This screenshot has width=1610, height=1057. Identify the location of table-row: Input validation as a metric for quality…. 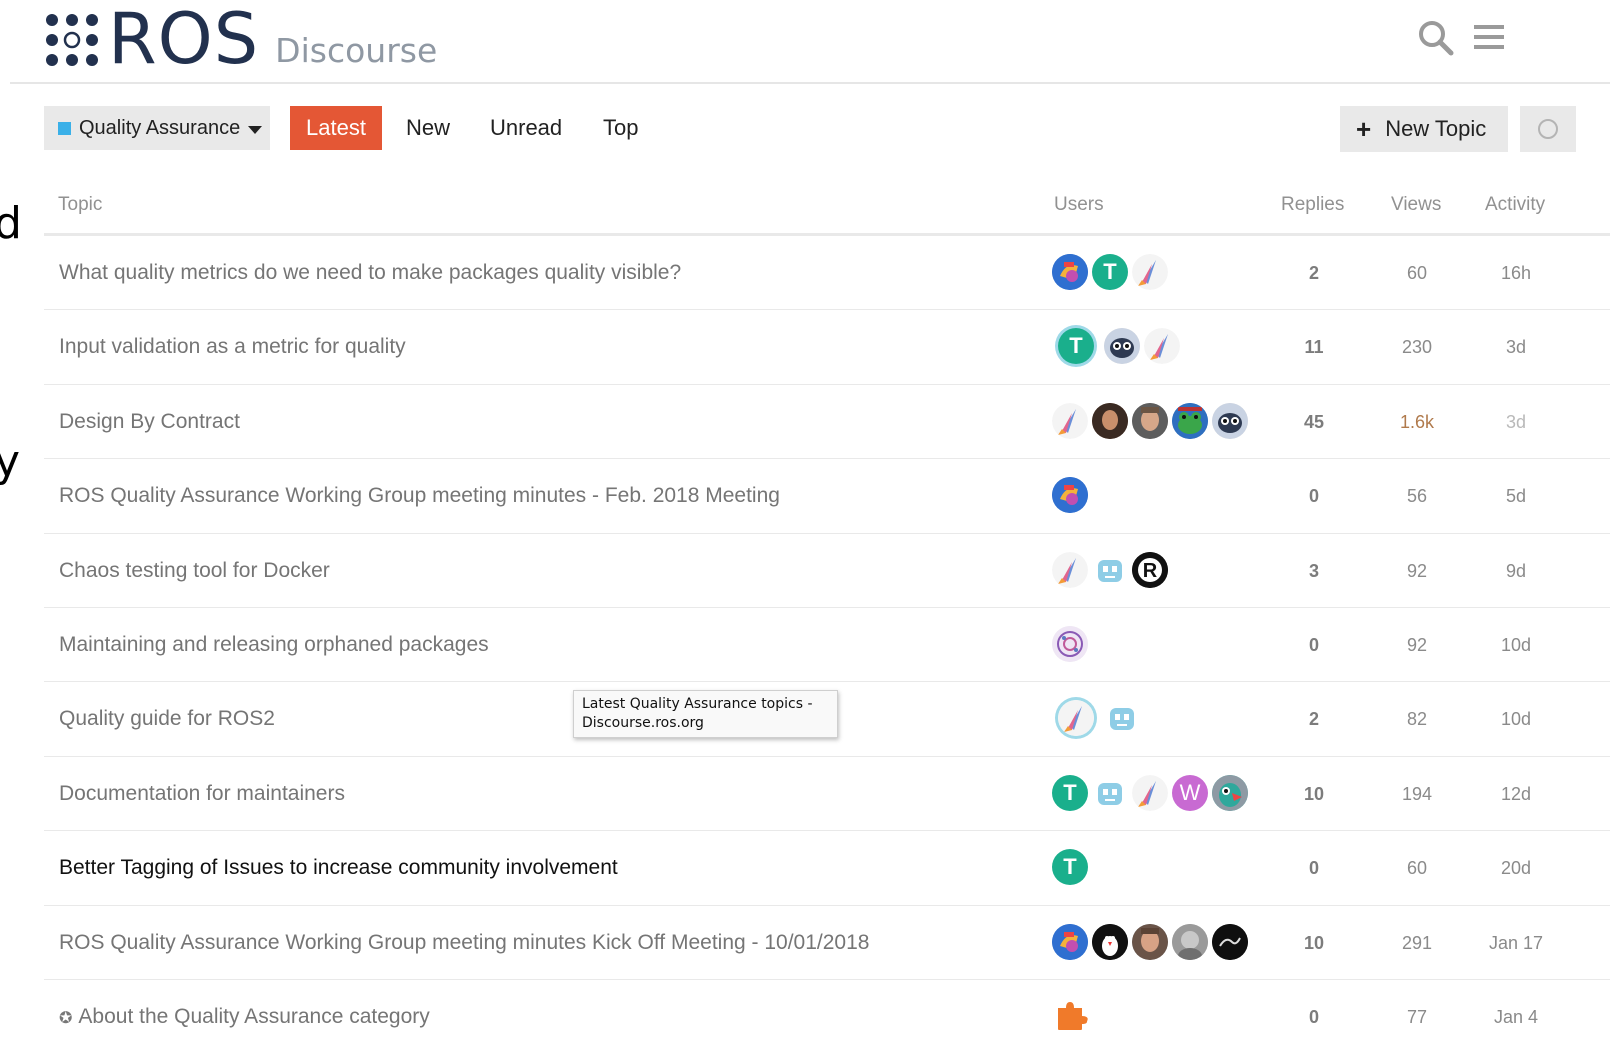
(827, 347).